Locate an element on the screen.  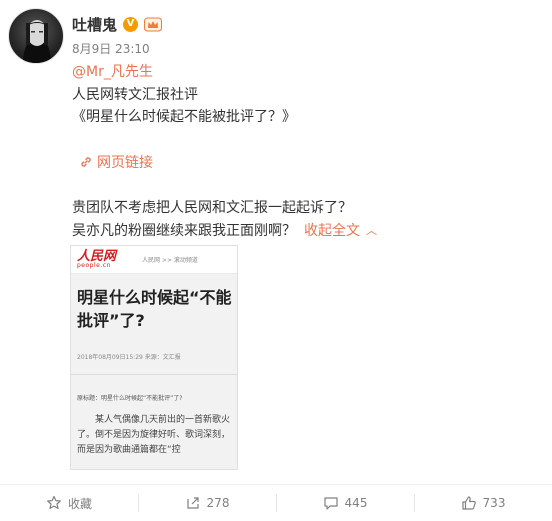
web-link: 网页链接 is located at coordinates (116, 162).